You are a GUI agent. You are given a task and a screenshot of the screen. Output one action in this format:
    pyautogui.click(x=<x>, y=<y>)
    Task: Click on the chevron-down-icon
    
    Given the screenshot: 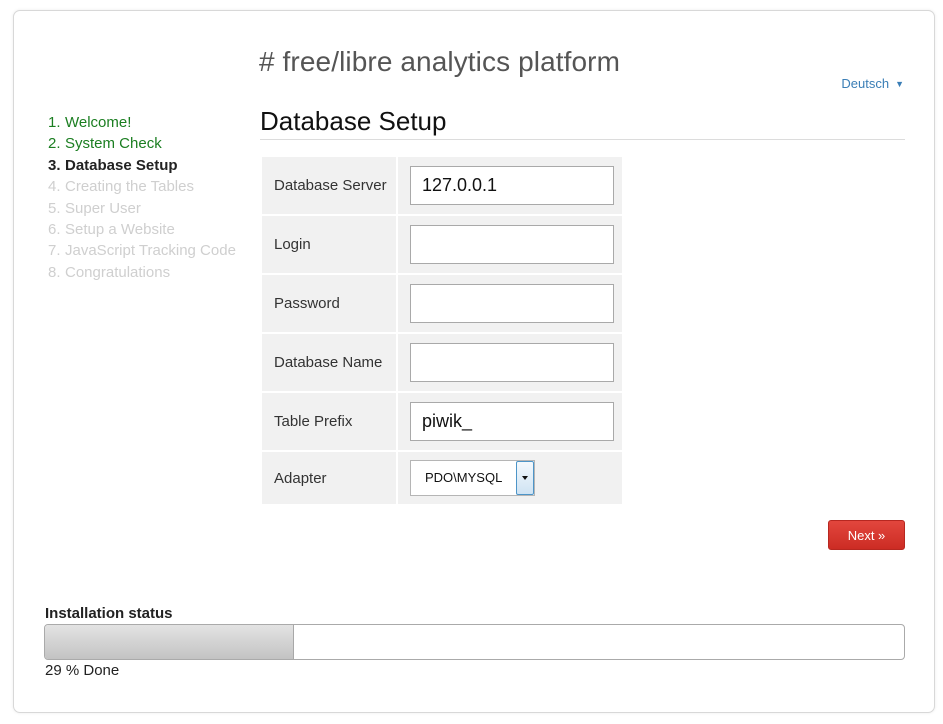 What is the action you would take?
    pyautogui.click(x=525, y=478)
    